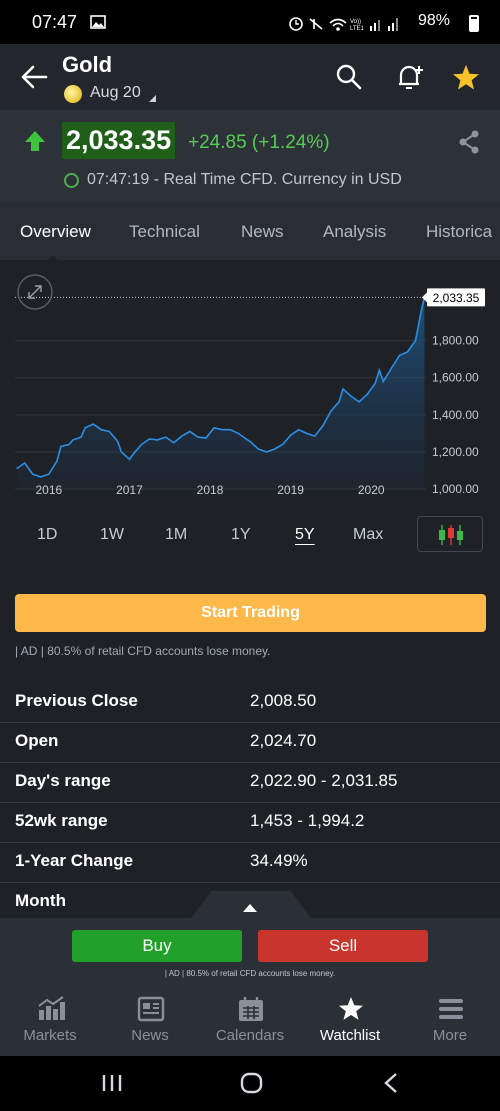 This screenshot has height=1111, width=500. Describe the element at coordinates (251, 1009) in the screenshot. I see `calendar-icon` at that location.